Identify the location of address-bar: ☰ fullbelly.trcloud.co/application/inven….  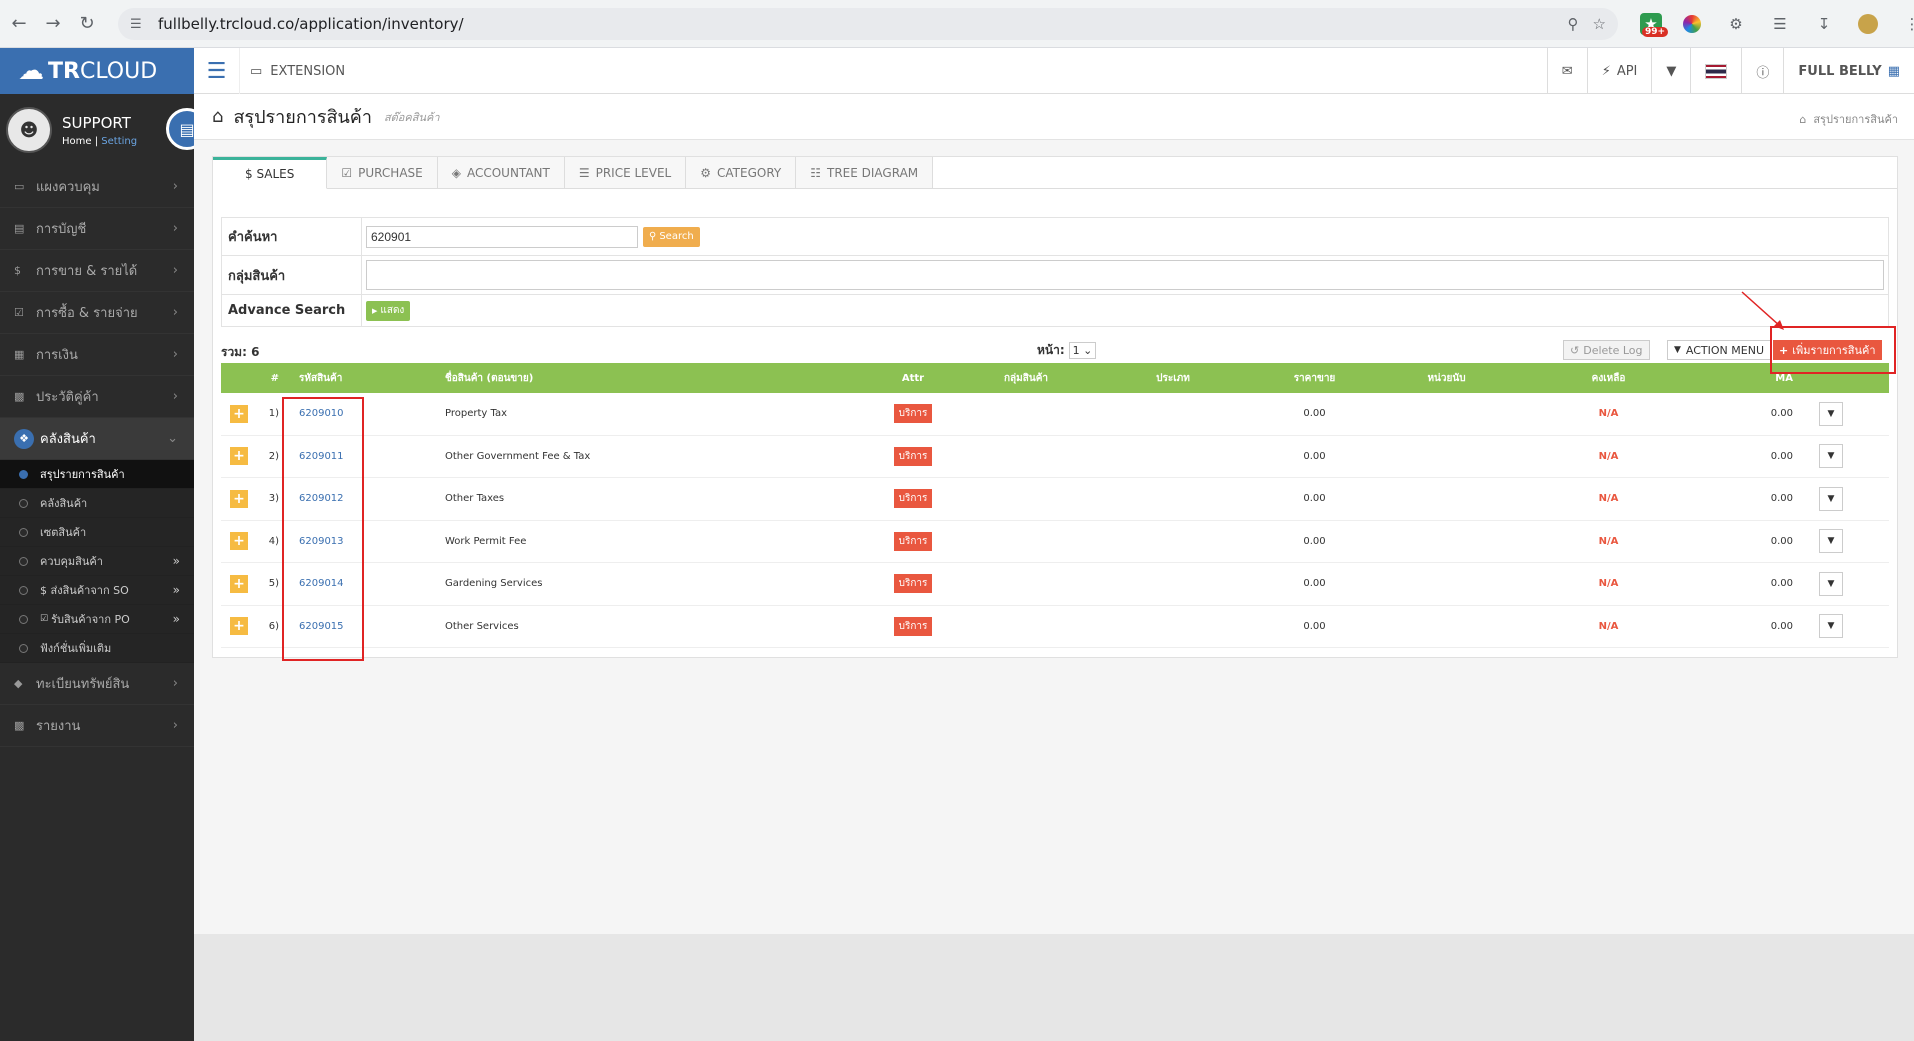
(868, 24).